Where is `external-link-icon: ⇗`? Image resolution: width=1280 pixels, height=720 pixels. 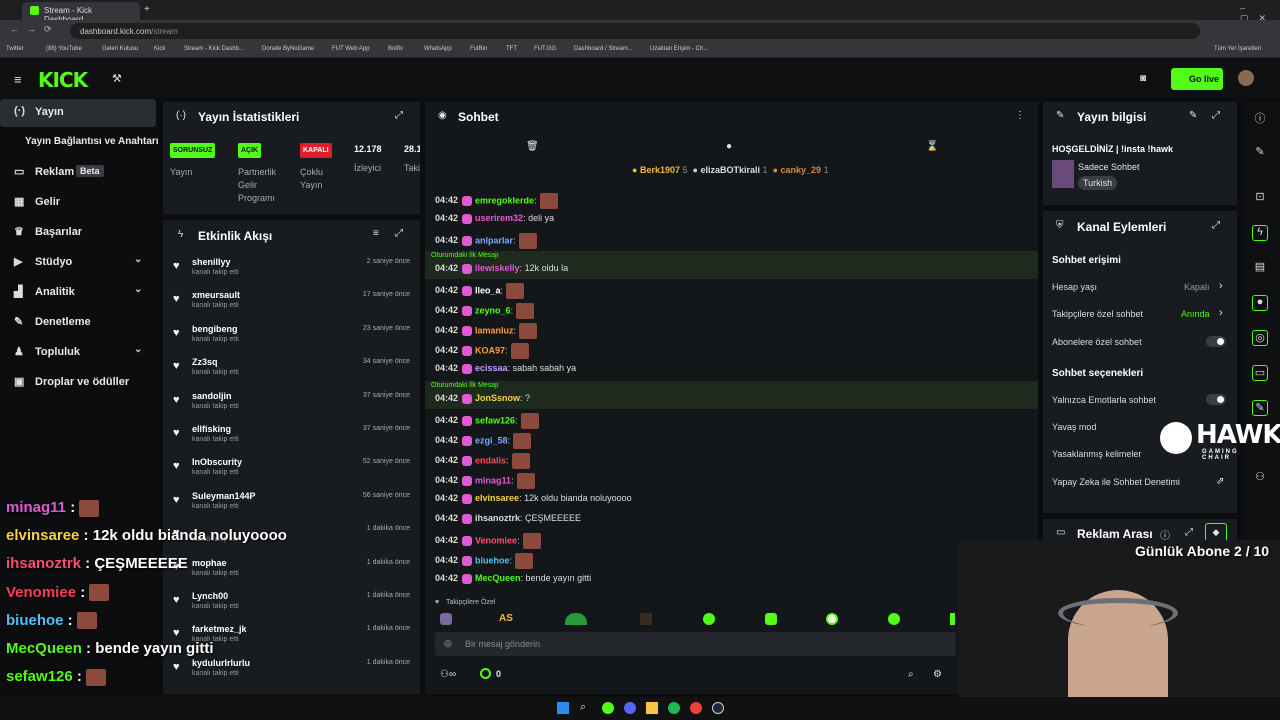
external-link-icon: ⇗ is located at coordinates (1220, 481).